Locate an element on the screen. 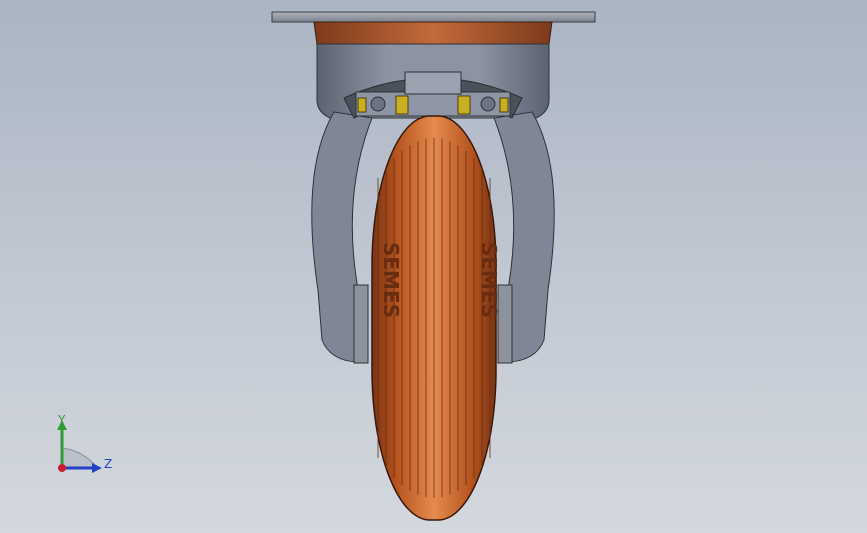 This screenshot has width=867, height=533. bolt-right is located at coordinates (464, 105).